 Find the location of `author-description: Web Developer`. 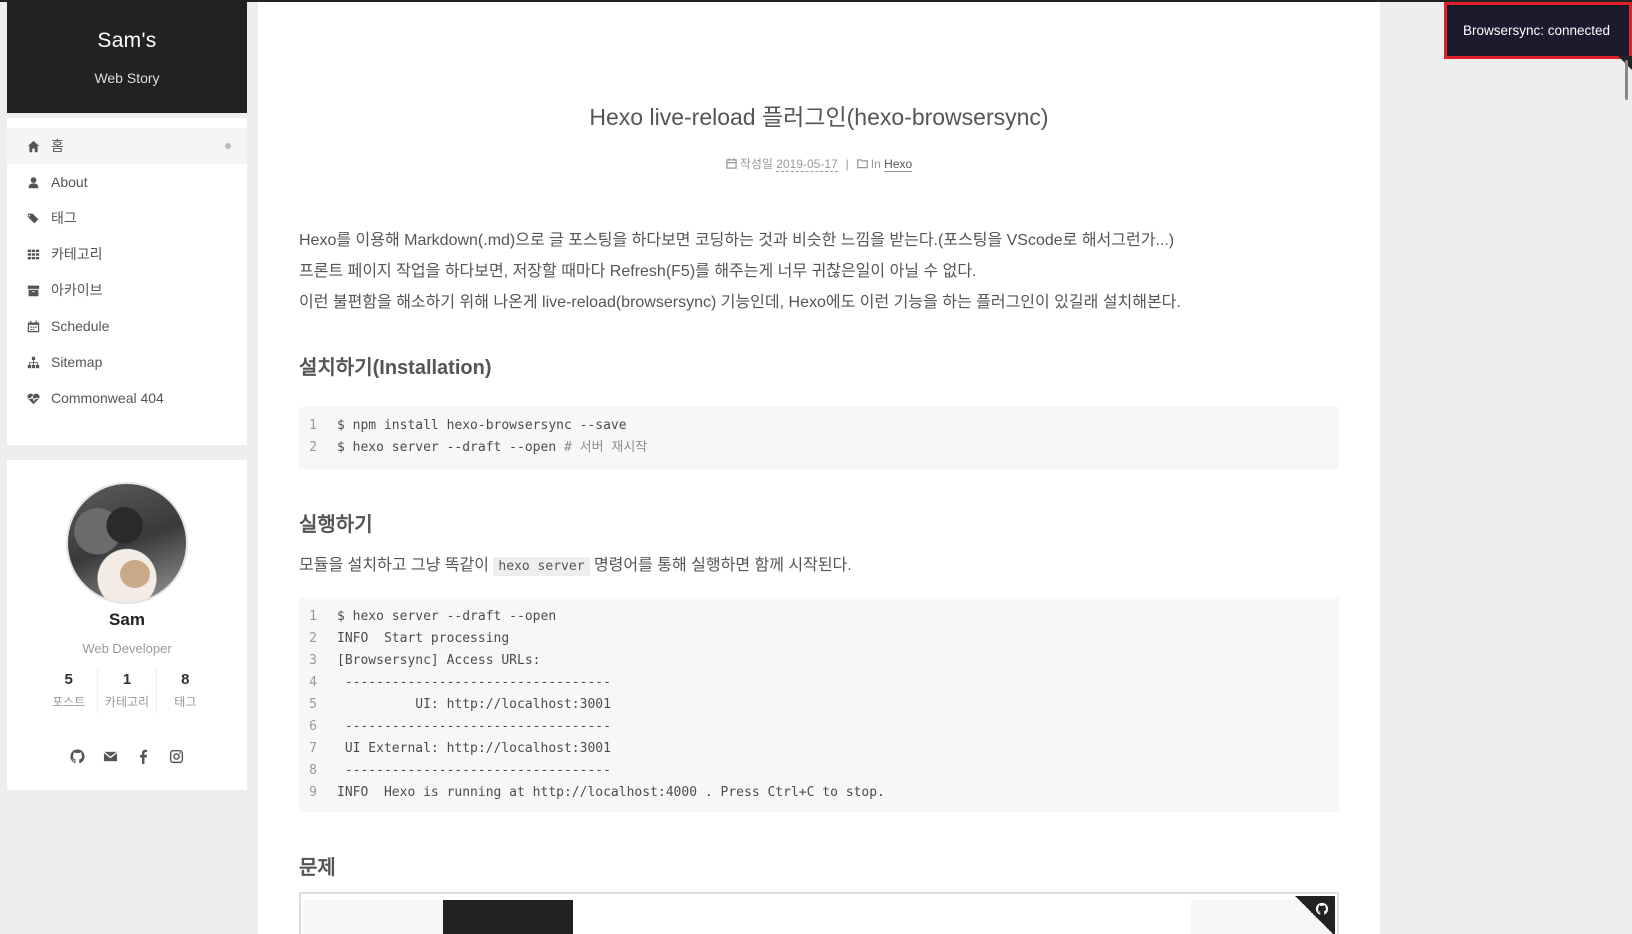

author-description: Web Developer is located at coordinates (127, 648).